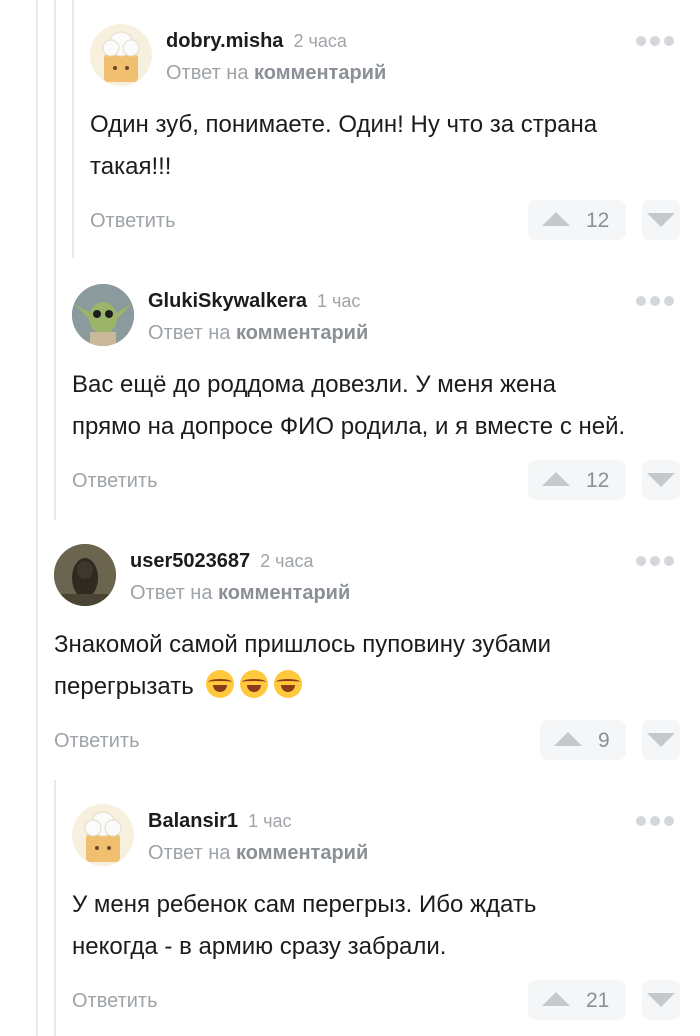 This screenshot has width=700, height=1036. I want to click on username: GlukiSkywalkera 1 час, so click(254, 301).